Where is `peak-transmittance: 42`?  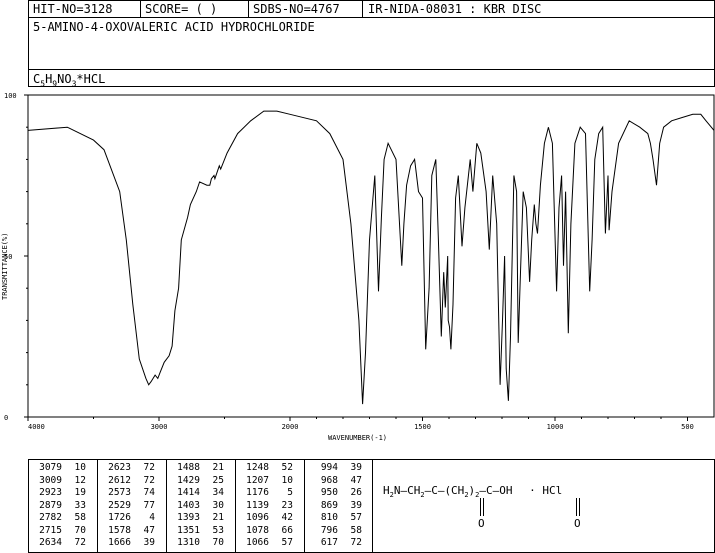
peak-transmittance: 42 is located at coordinates (287, 517).